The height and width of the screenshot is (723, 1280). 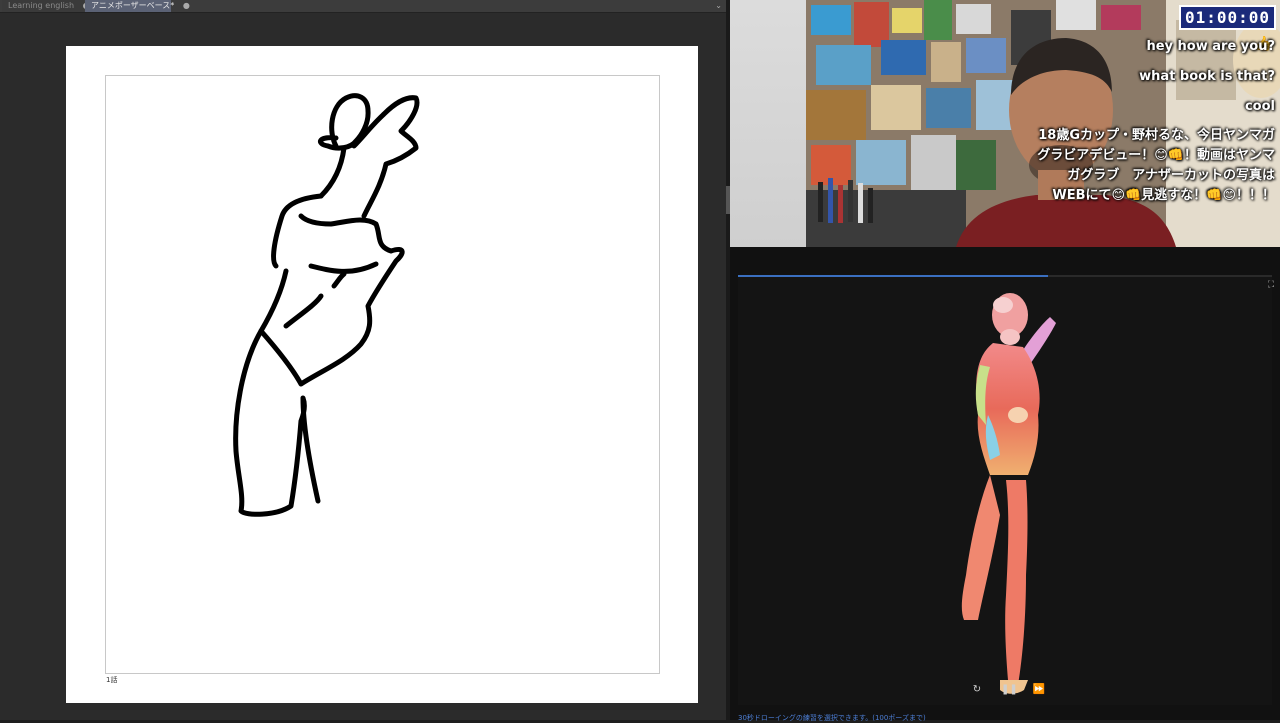 What do you see at coordinates (1210, 46) in the screenshot?
I see `chat-message: hey how are you?` at bounding box center [1210, 46].